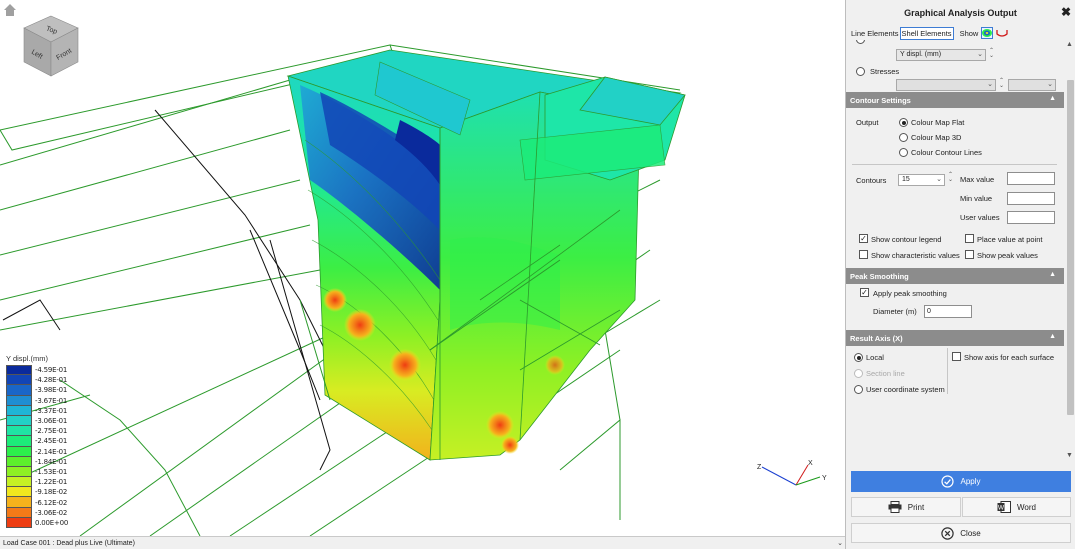 This screenshot has height=549, width=1075. Describe the element at coordinates (906, 507) in the screenshot. I see `print-button: Print` at that location.